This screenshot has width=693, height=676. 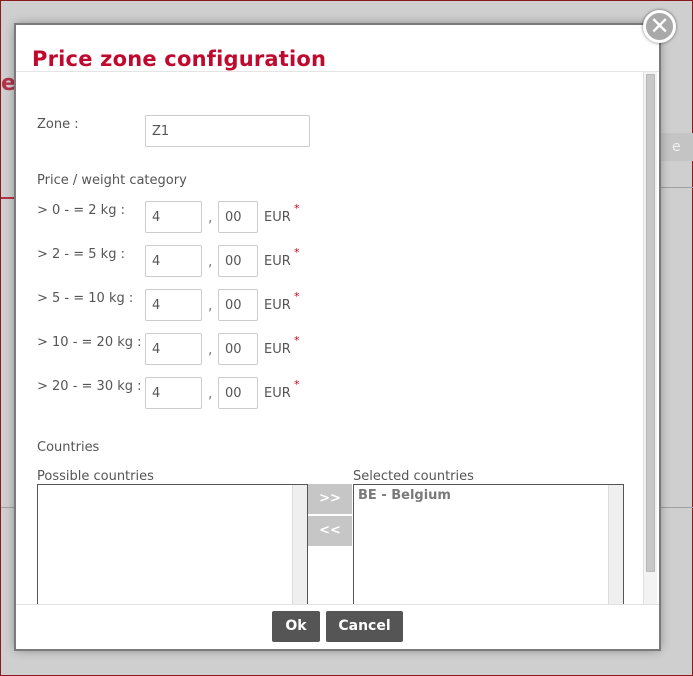 I want to click on dialog-title: Price zone configuration, so click(x=179, y=59).